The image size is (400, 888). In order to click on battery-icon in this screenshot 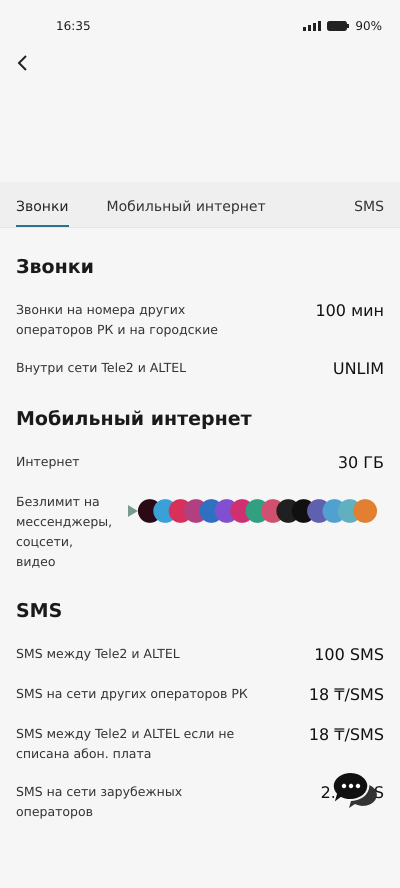, I will do `click(338, 26)`.